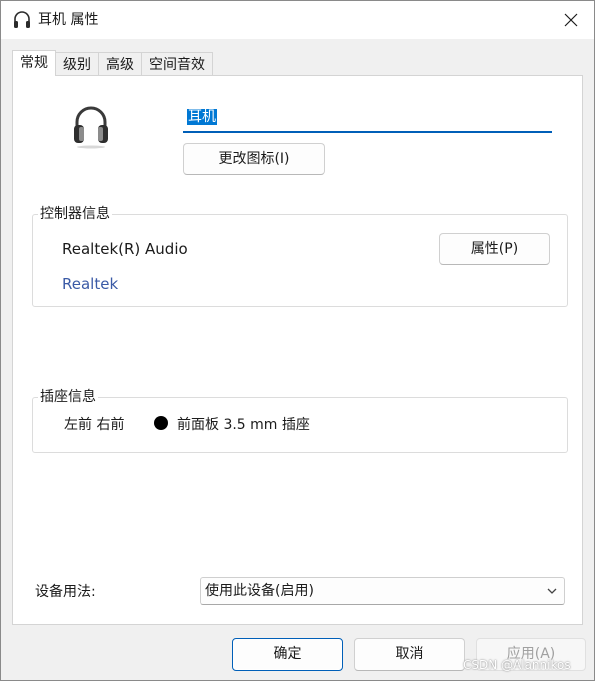 This screenshot has height=681, width=595. I want to click on jack-color-dot, so click(161, 423).